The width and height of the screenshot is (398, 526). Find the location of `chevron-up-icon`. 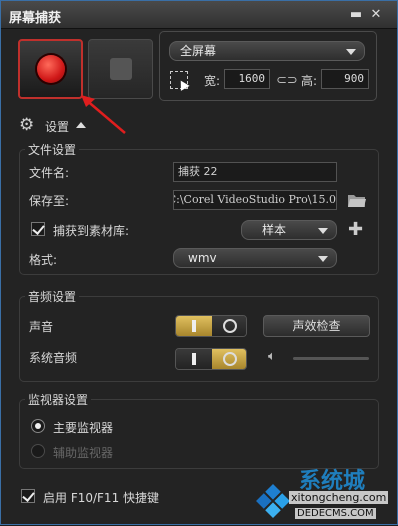

chevron-up-icon is located at coordinates (81, 125).